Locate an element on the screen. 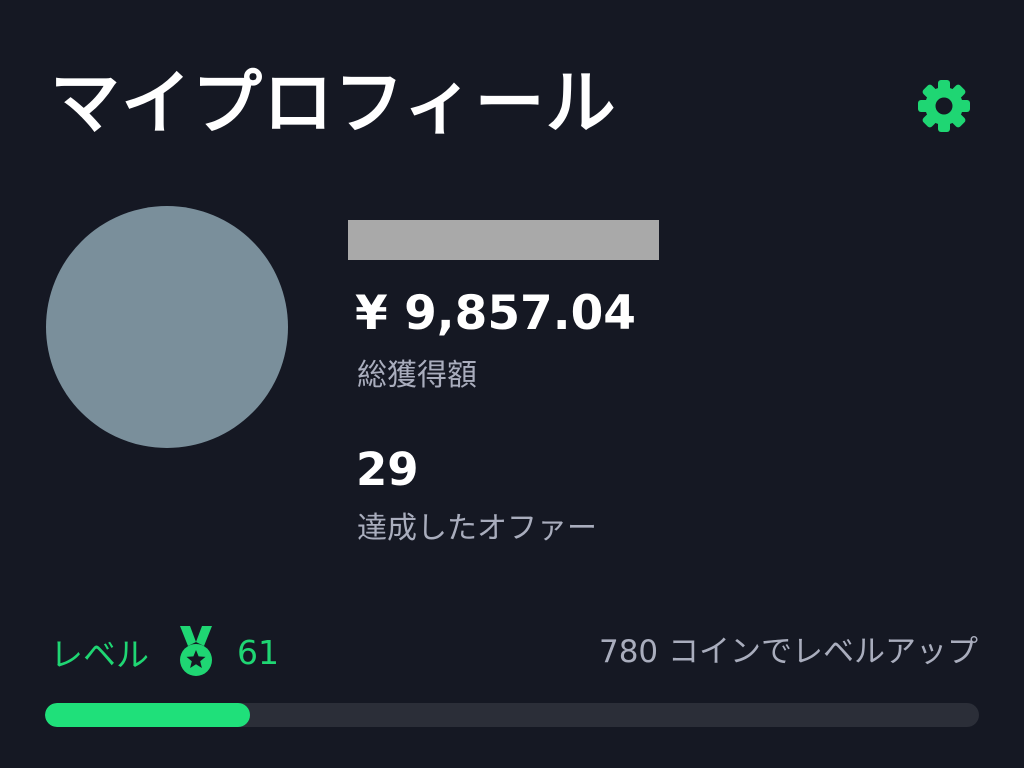  settings-button is located at coordinates (944, 106).